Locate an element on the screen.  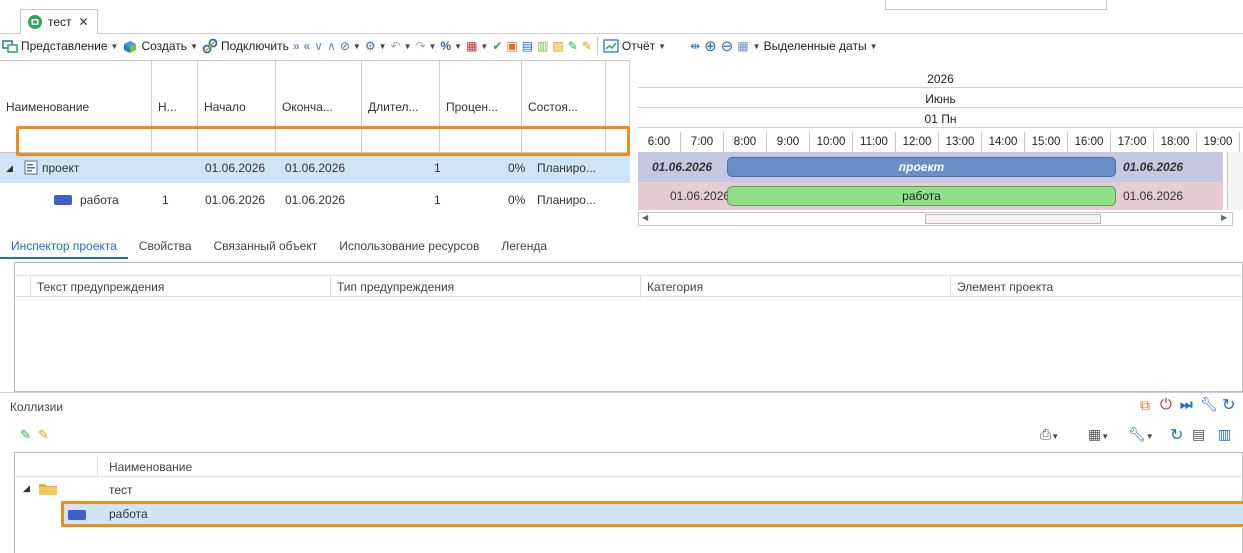
gantt-hour-label: 8:00 is located at coordinates (745, 142).